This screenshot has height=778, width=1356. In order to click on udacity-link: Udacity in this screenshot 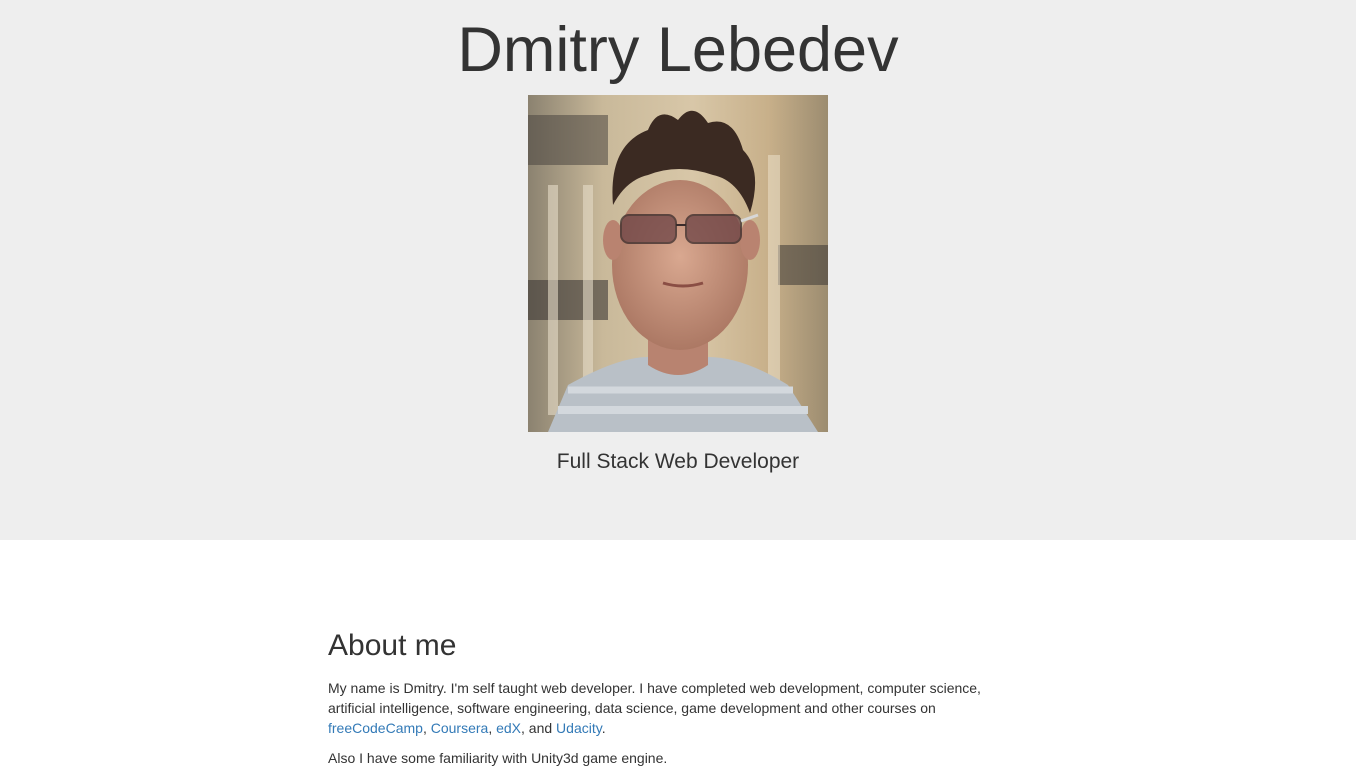, I will do `click(579, 728)`.